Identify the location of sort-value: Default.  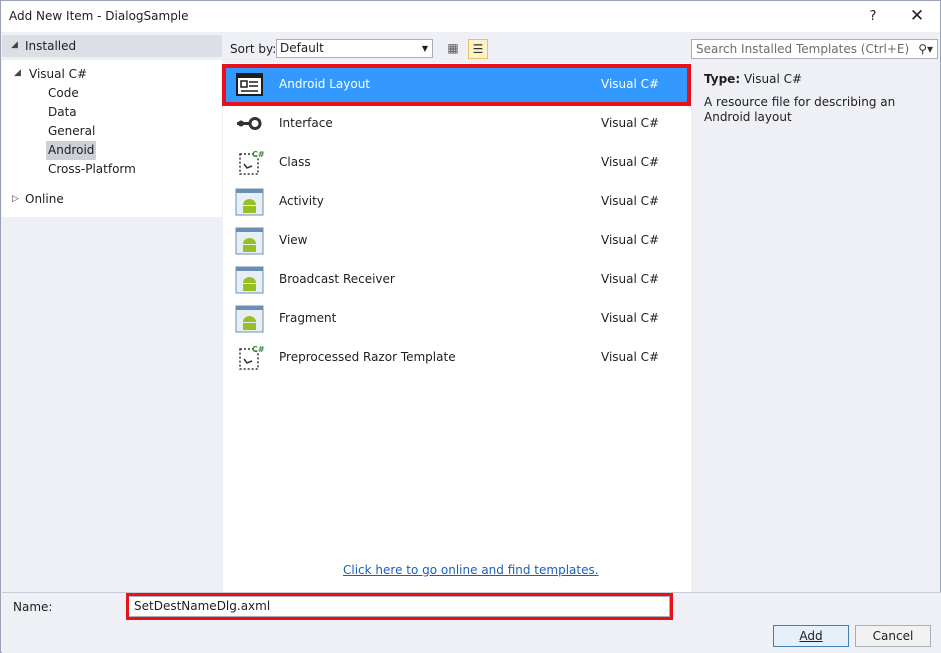
(302, 48).